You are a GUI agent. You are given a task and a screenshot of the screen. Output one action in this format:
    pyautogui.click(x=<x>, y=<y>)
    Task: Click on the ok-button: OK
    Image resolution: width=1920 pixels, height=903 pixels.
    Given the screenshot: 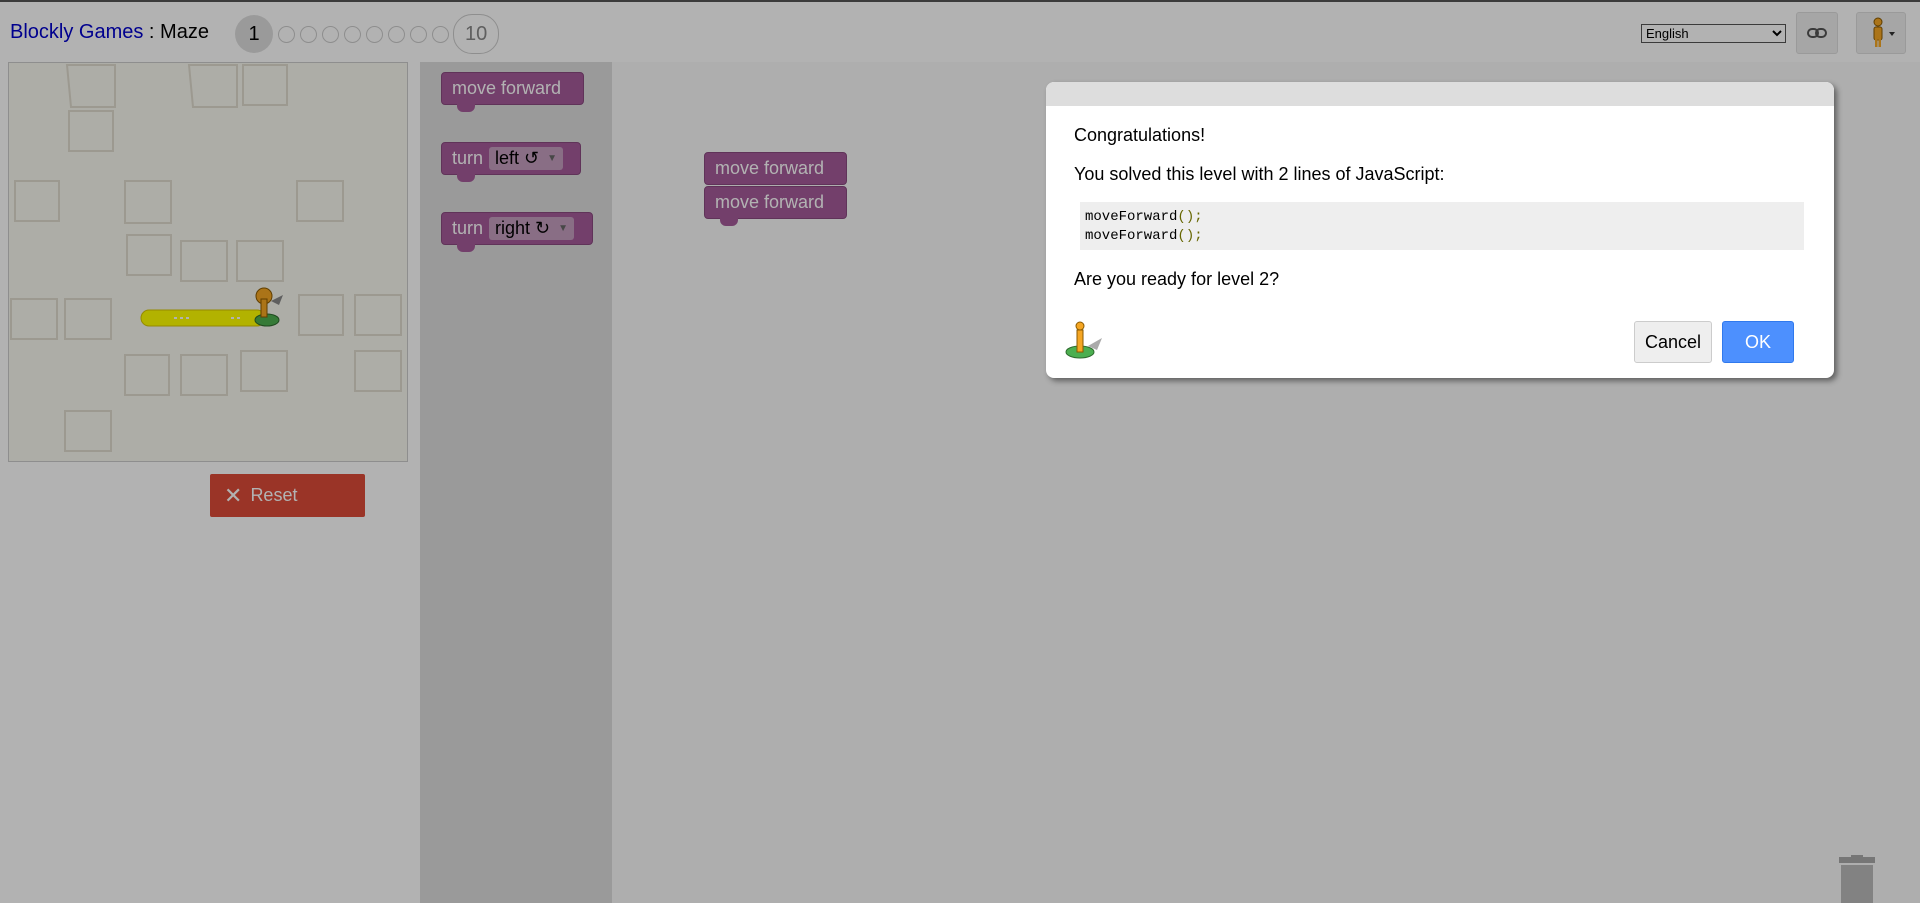 What is the action you would take?
    pyautogui.click(x=1758, y=342)
    